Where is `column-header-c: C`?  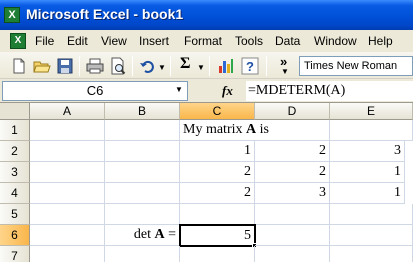 column-header-c: C is located at coordinates (217, 111).